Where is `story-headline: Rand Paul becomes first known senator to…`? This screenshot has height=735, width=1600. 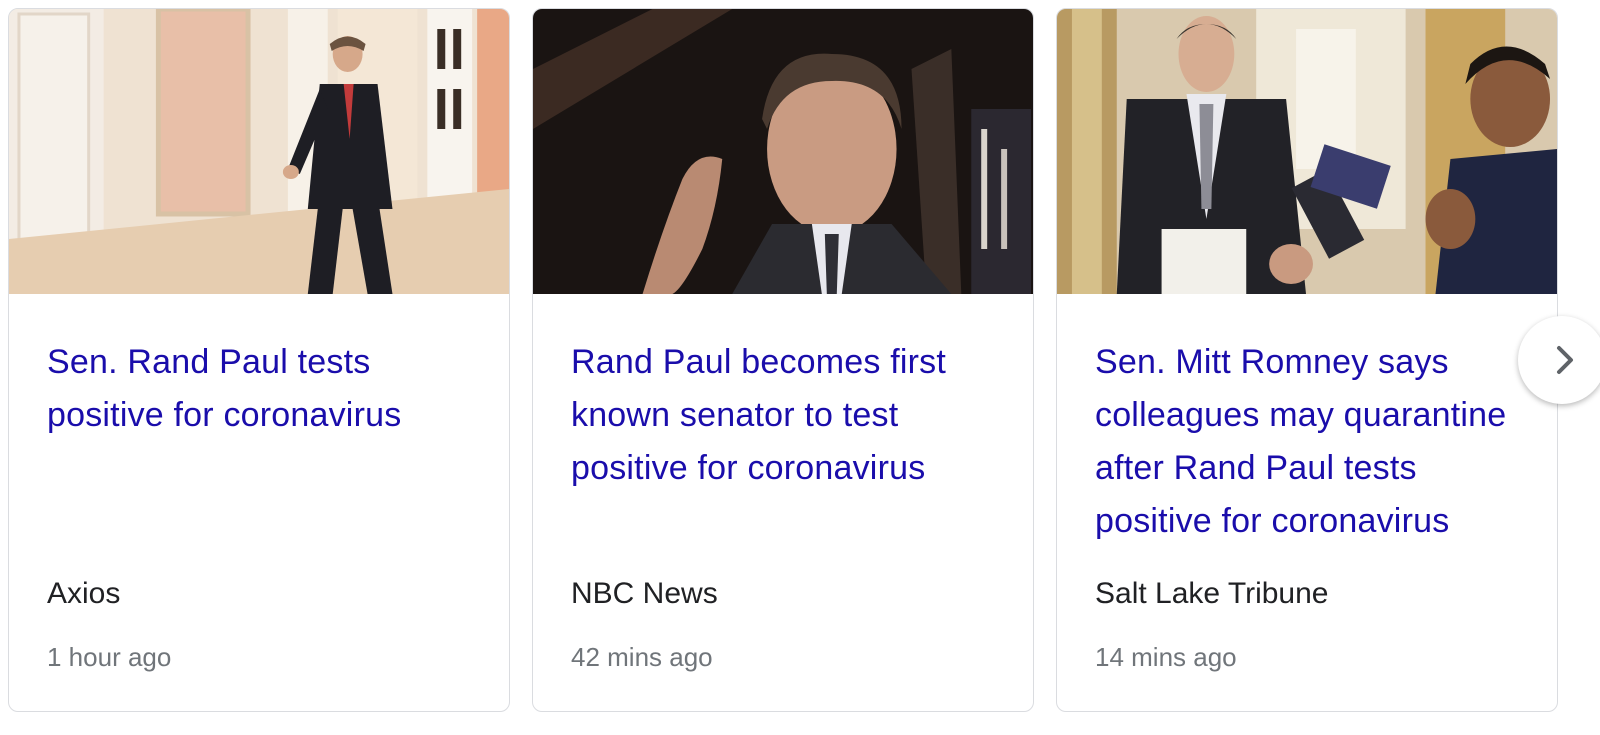
story-headline: Rand Paul becomes first known senator to… is located at coordinates (788, 415).